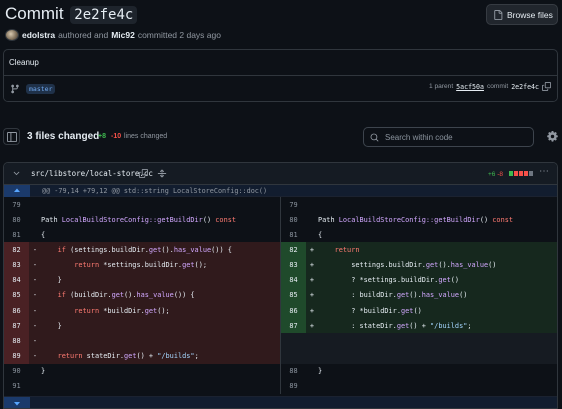 The height and width of the screenshot is (409, 562). I want to click on file-tree-toggle-button, so click(11, 136).